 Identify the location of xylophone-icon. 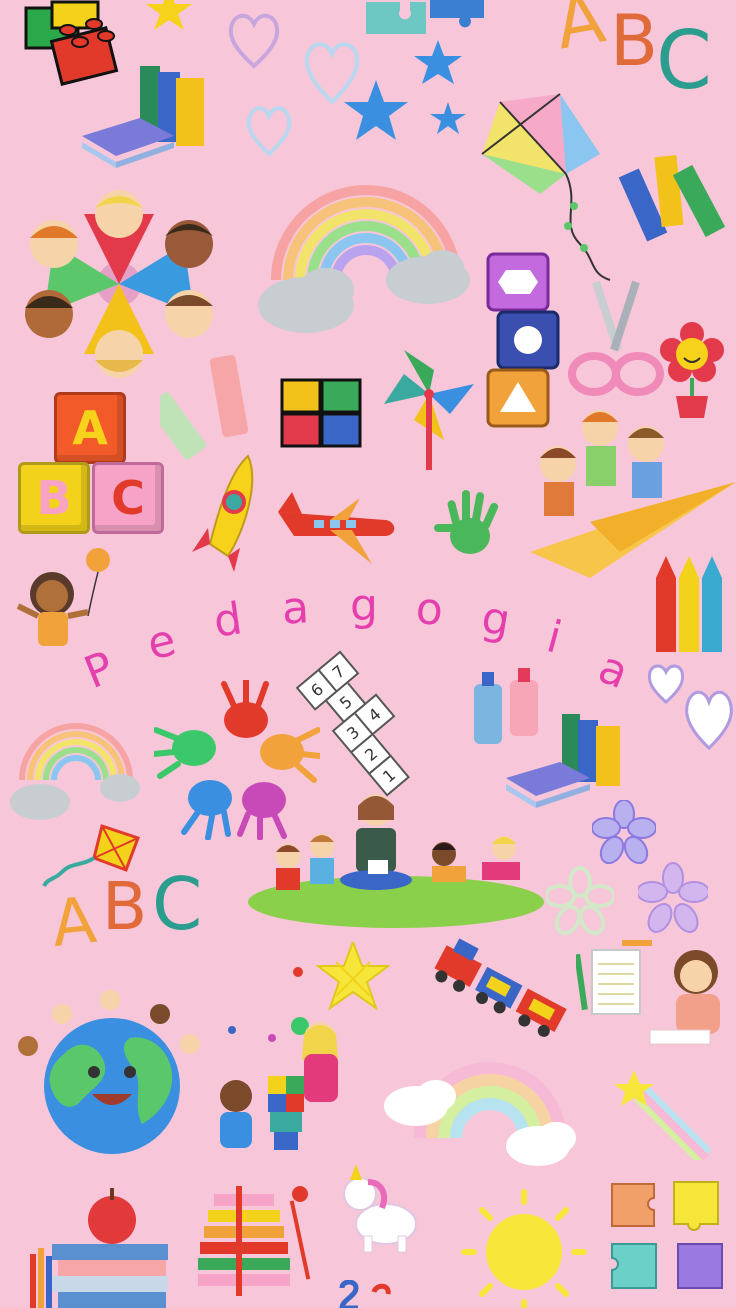
(254, 1241).